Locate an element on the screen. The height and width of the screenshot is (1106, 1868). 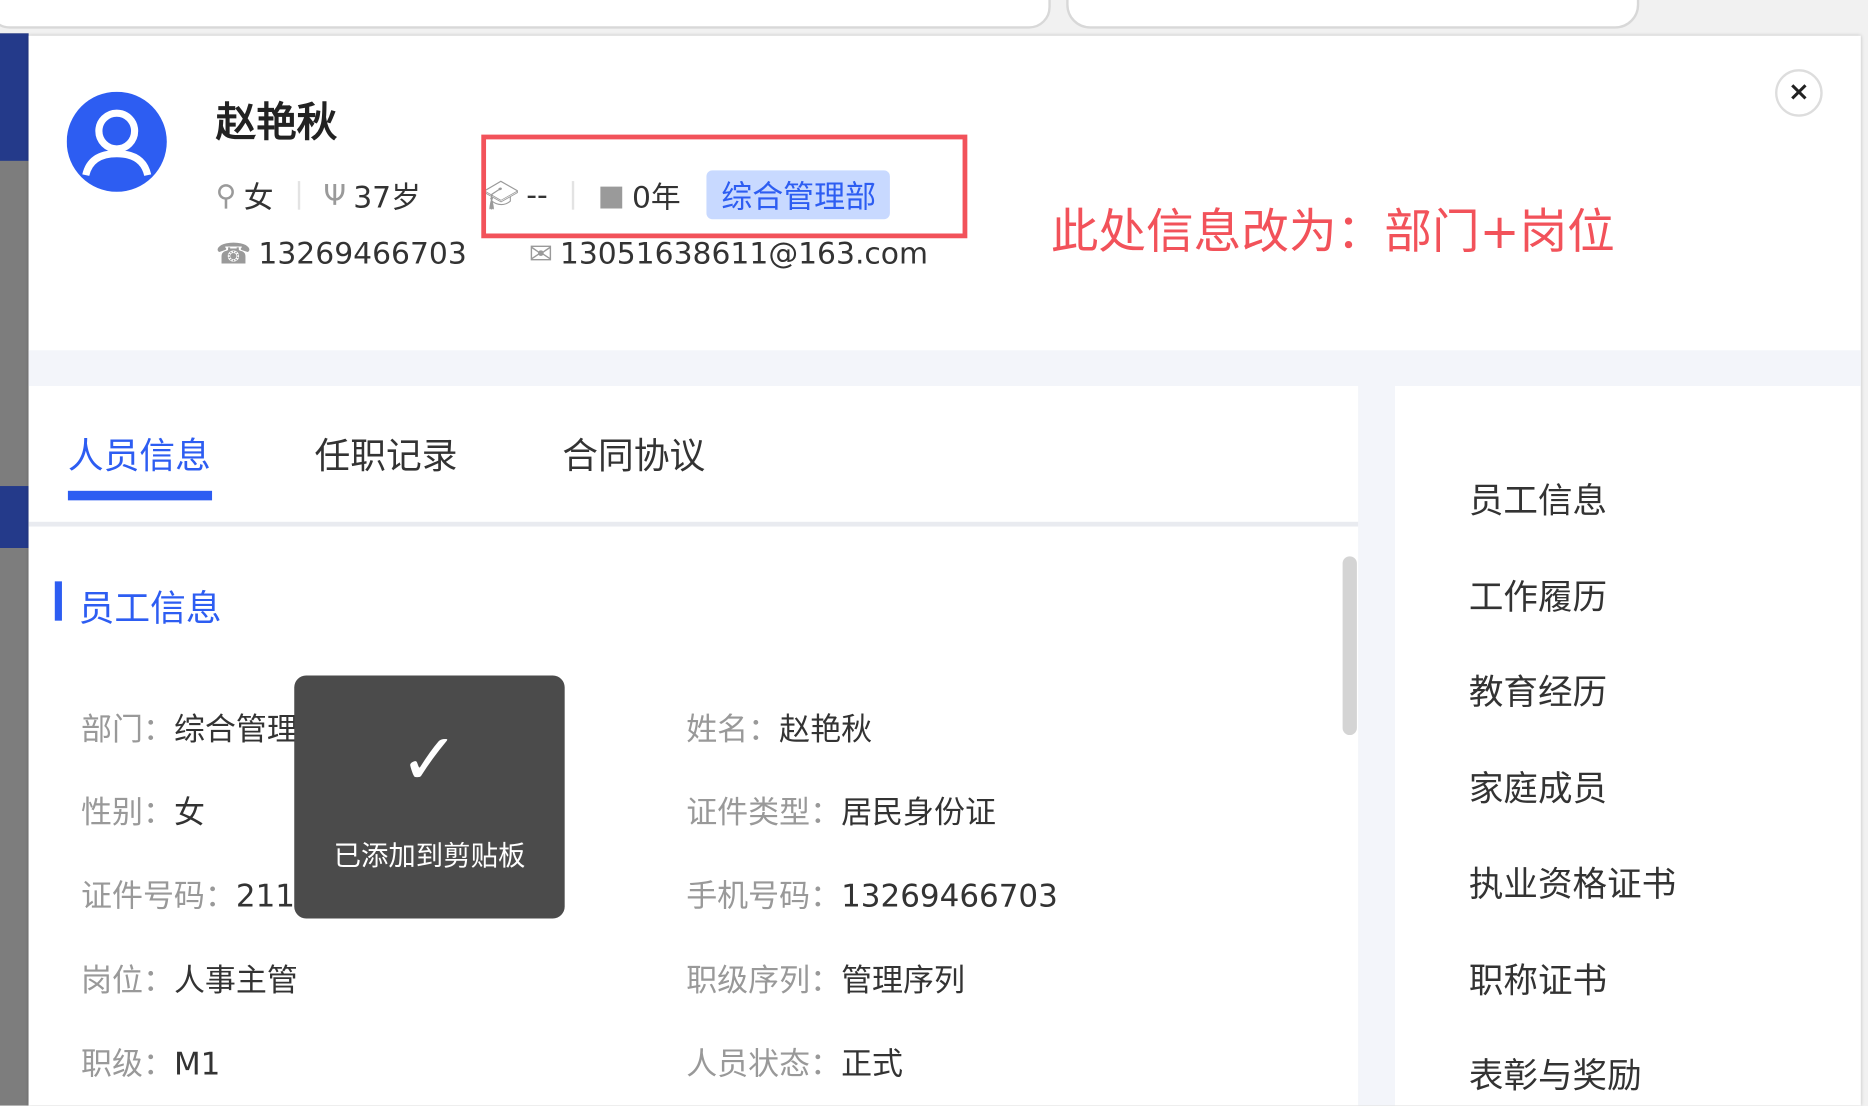
field-label: 手机号码： is located at coordinates (764, 897).